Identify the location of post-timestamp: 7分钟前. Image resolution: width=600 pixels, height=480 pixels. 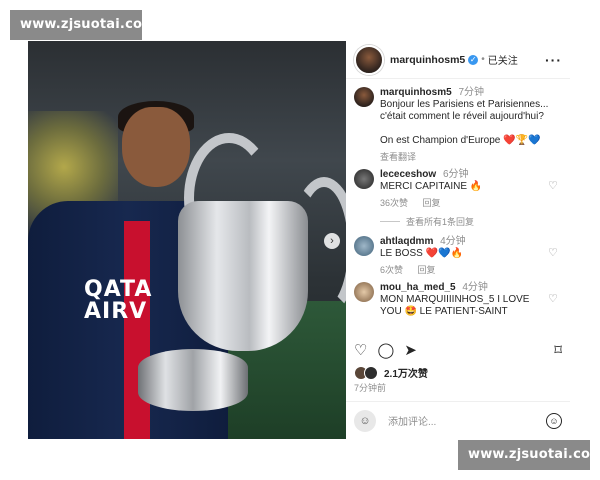
(370, 388).